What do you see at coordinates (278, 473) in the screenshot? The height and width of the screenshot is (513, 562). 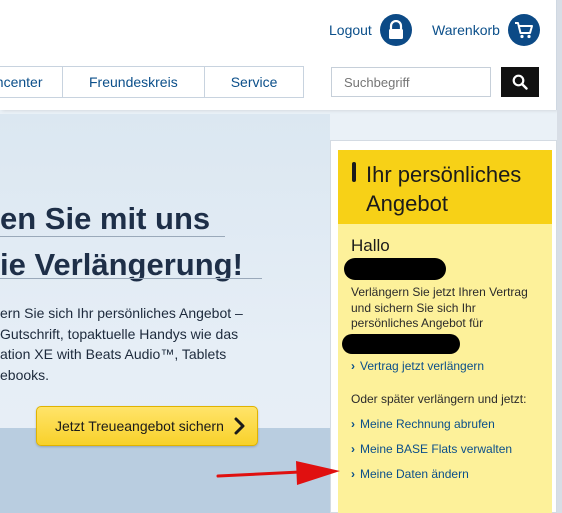 I see `annotation-arrow-icon` at bounding box center [278, 473].